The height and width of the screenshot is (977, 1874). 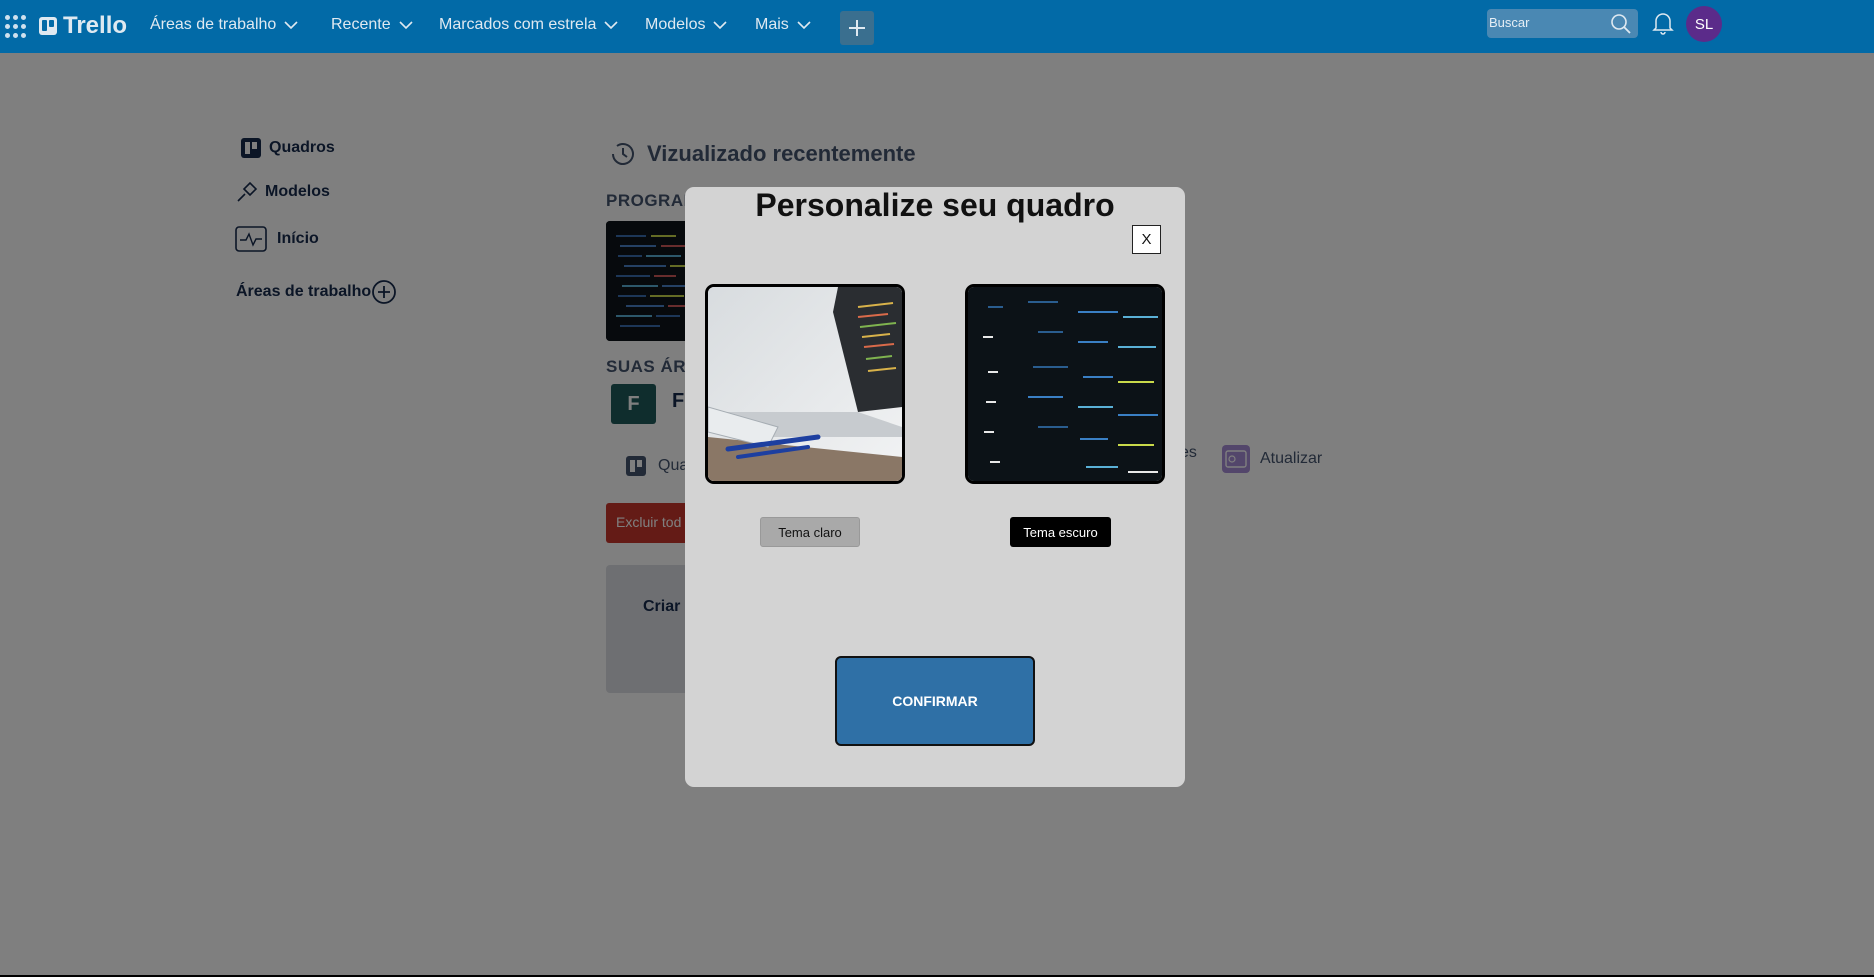 What do you see at coordinates (48, 26) in the screenshot?
I see `trello-logo-icon` at bounding box center [48, 26].